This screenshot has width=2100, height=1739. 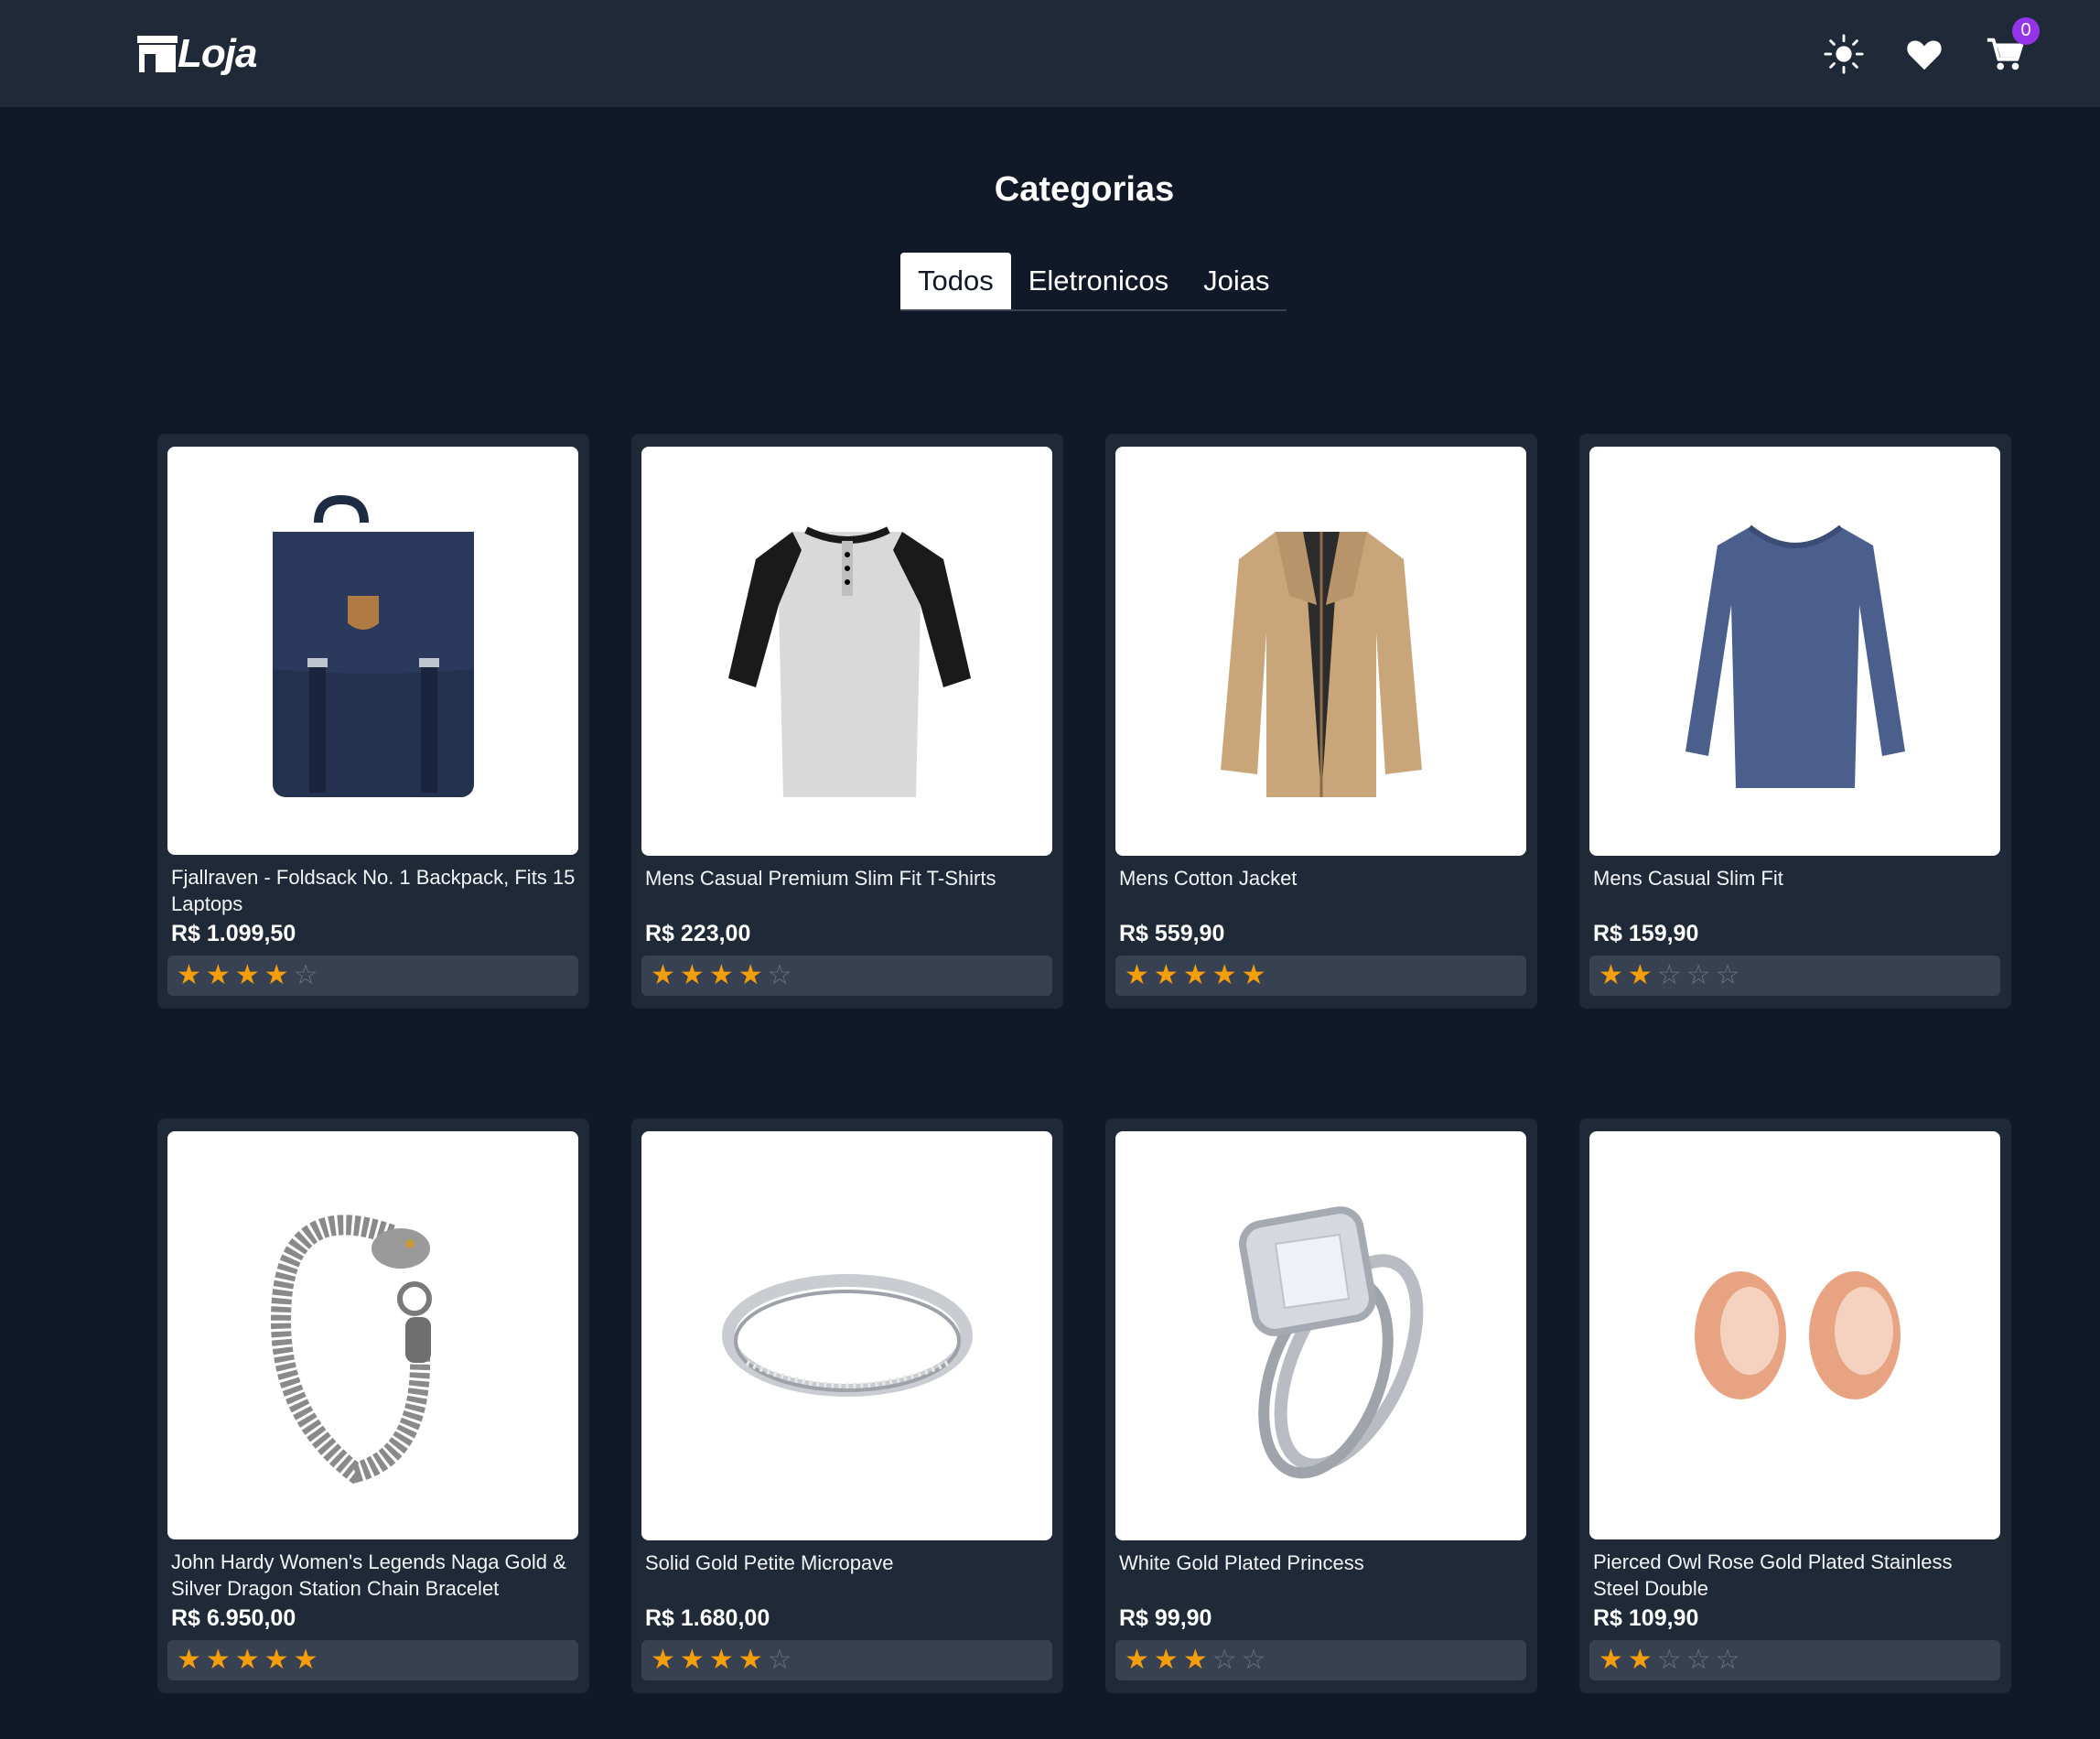 I want to click on ring-image, so click(x=847, y=1336).